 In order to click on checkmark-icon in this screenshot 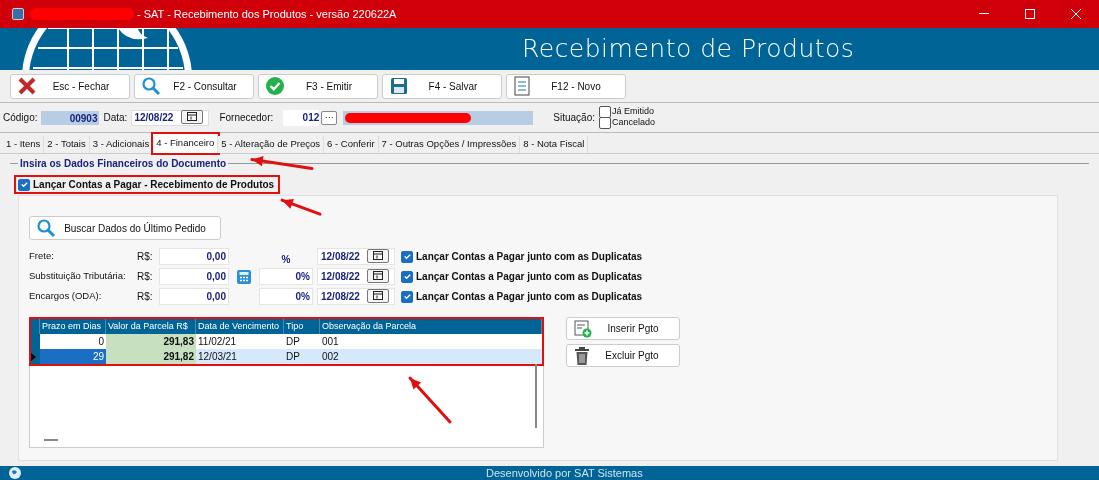, I will do `click(275, 86)`.